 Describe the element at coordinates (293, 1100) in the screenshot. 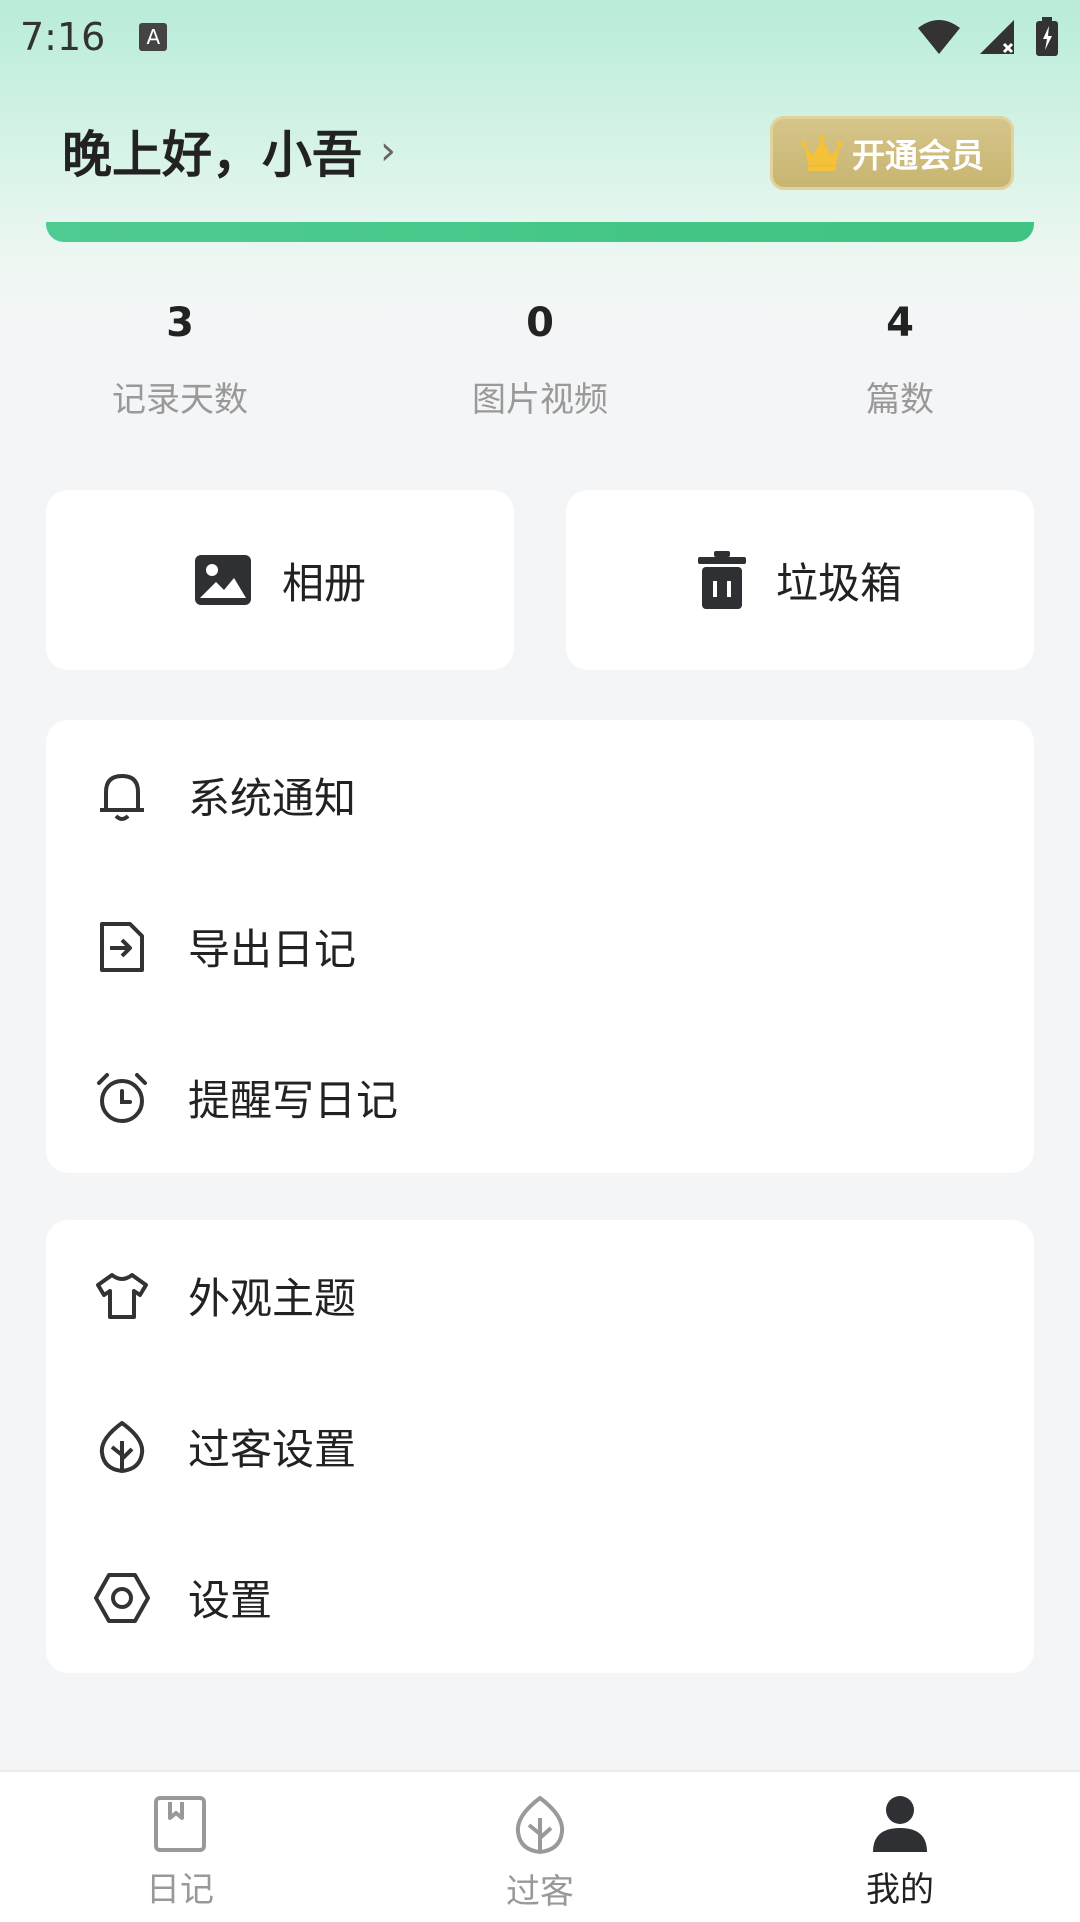

I see `menu-label: 提醒写日记` at that location.